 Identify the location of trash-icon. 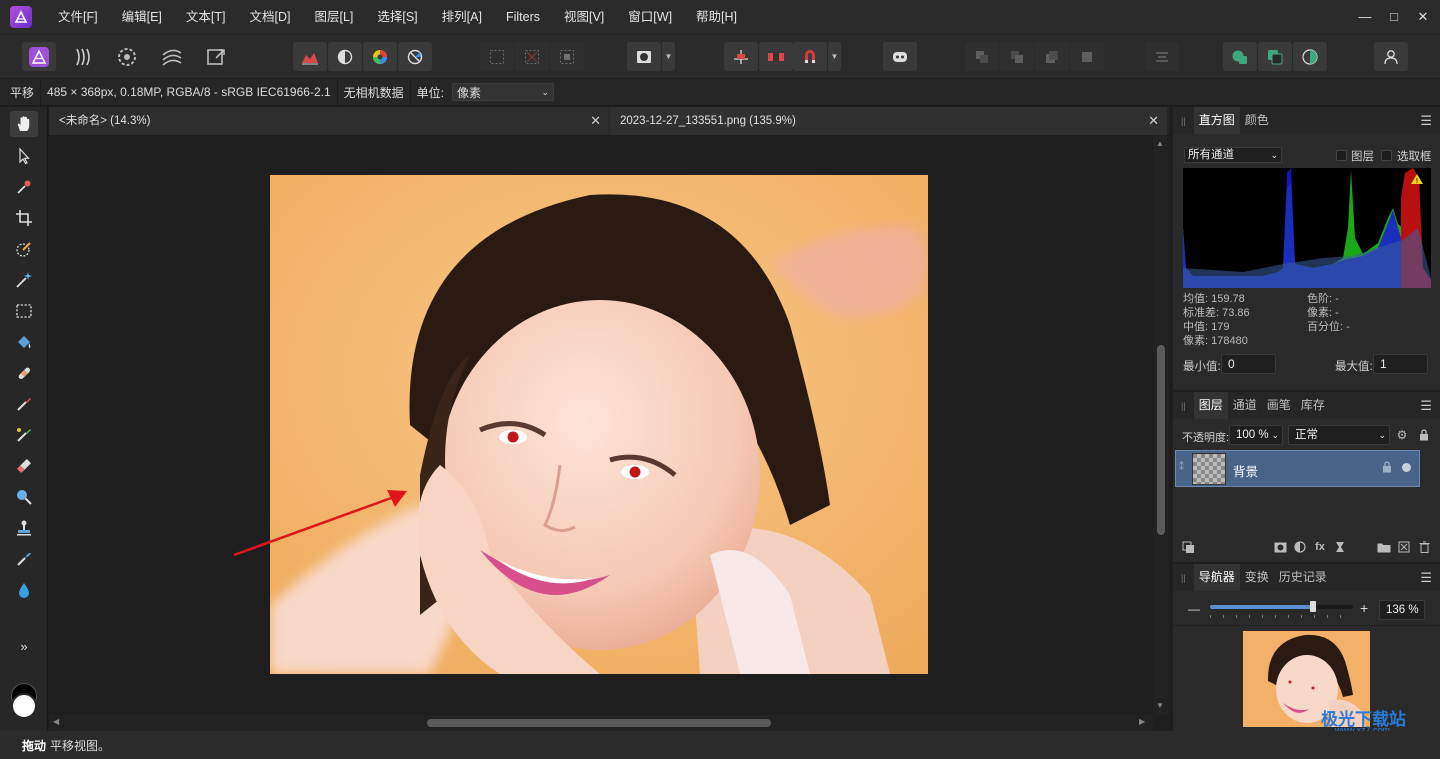
(1424, 547).